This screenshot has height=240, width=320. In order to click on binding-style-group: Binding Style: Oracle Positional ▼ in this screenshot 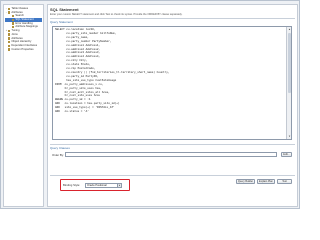, I will do `click(95, 185)`.